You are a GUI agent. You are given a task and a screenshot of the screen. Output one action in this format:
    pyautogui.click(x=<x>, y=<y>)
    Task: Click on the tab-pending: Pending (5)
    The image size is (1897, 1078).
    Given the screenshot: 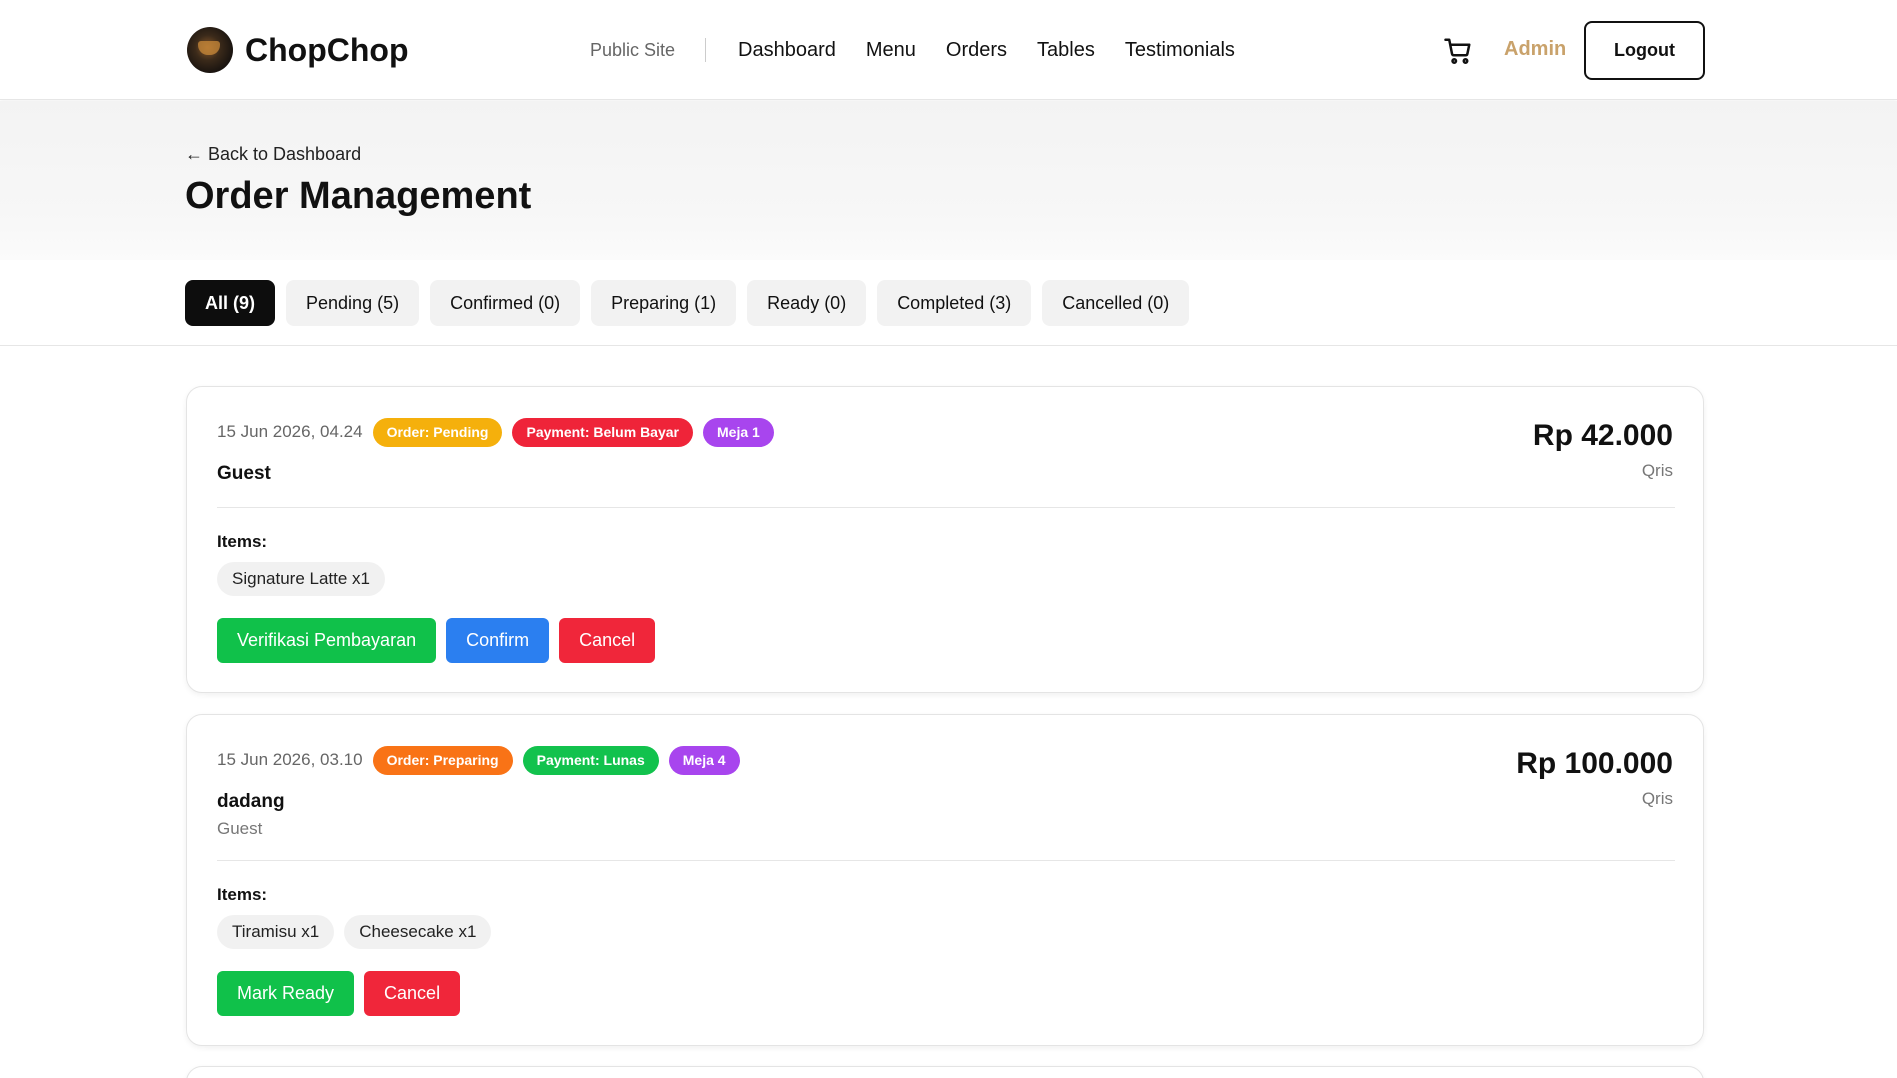 What is the action you would take?
    pyautogui.click(x=353, y=303)
    